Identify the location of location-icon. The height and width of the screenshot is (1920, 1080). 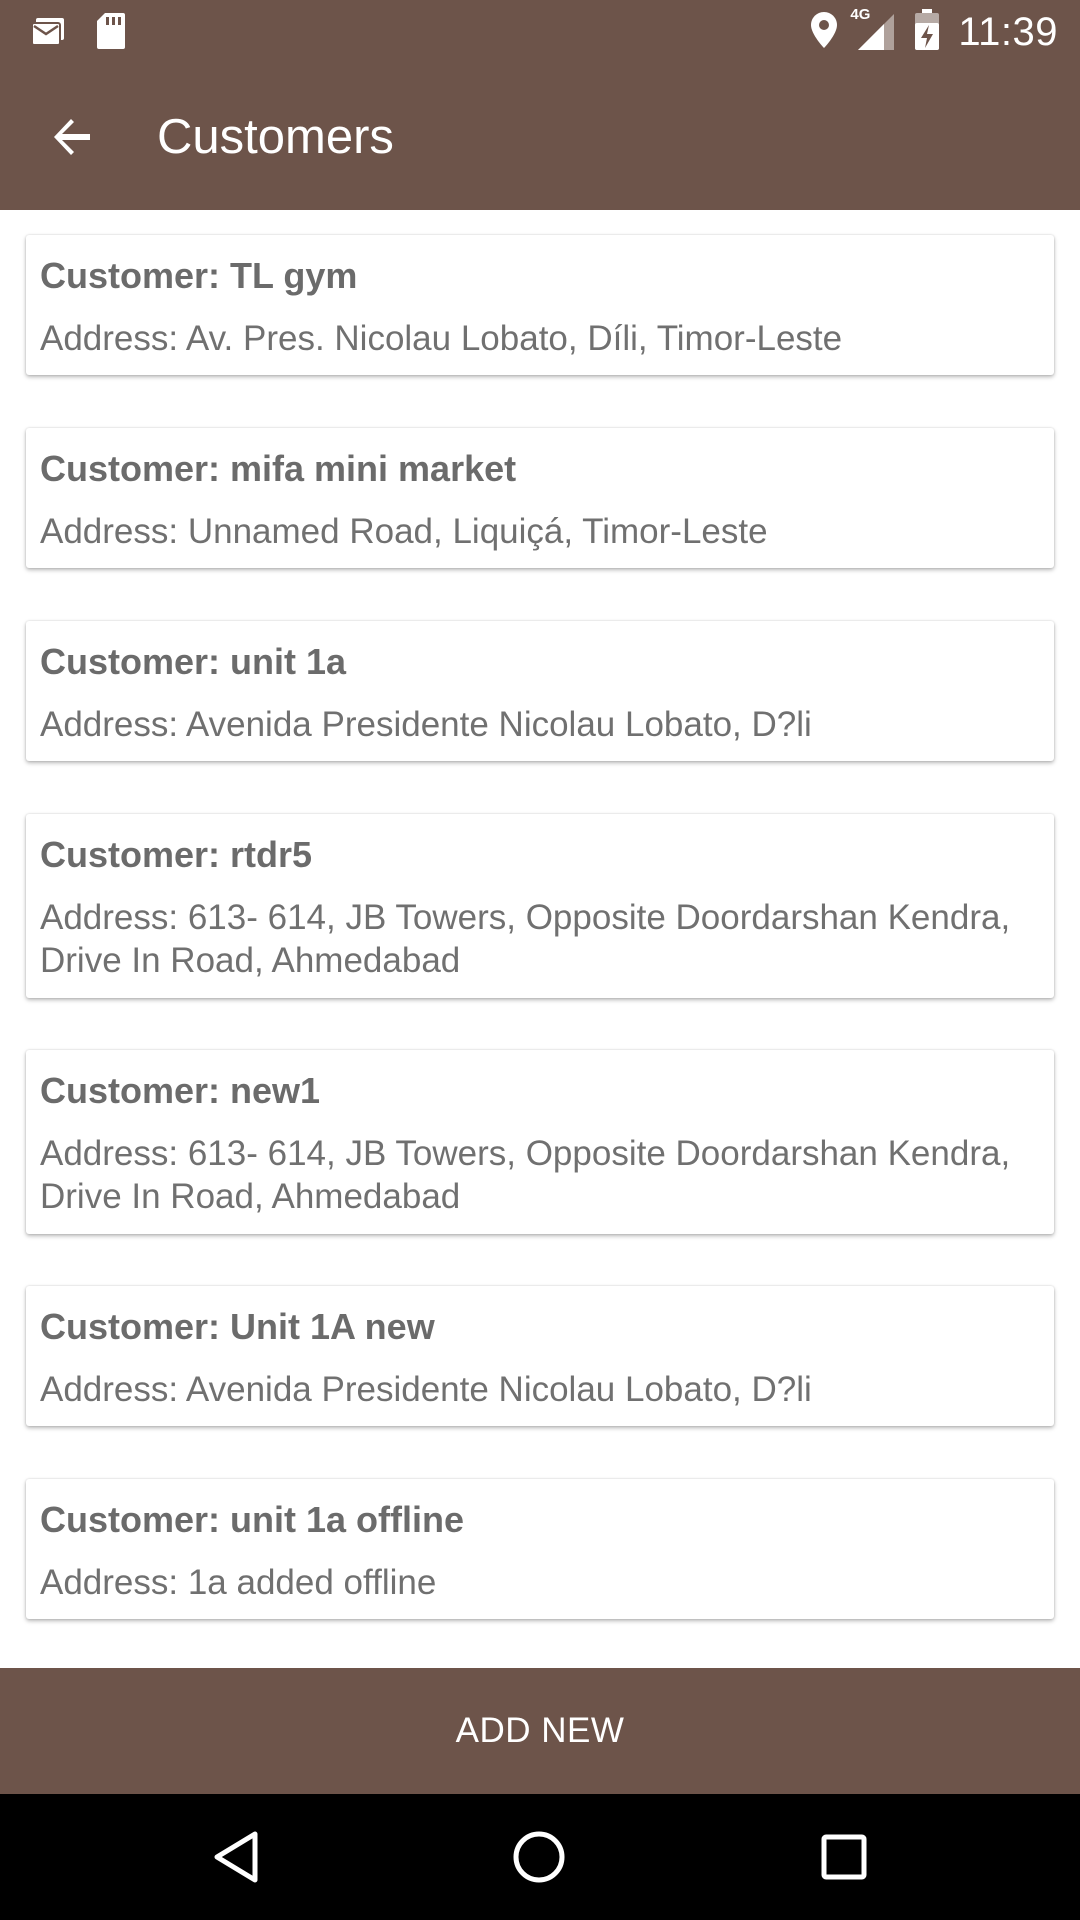
(824, 32).